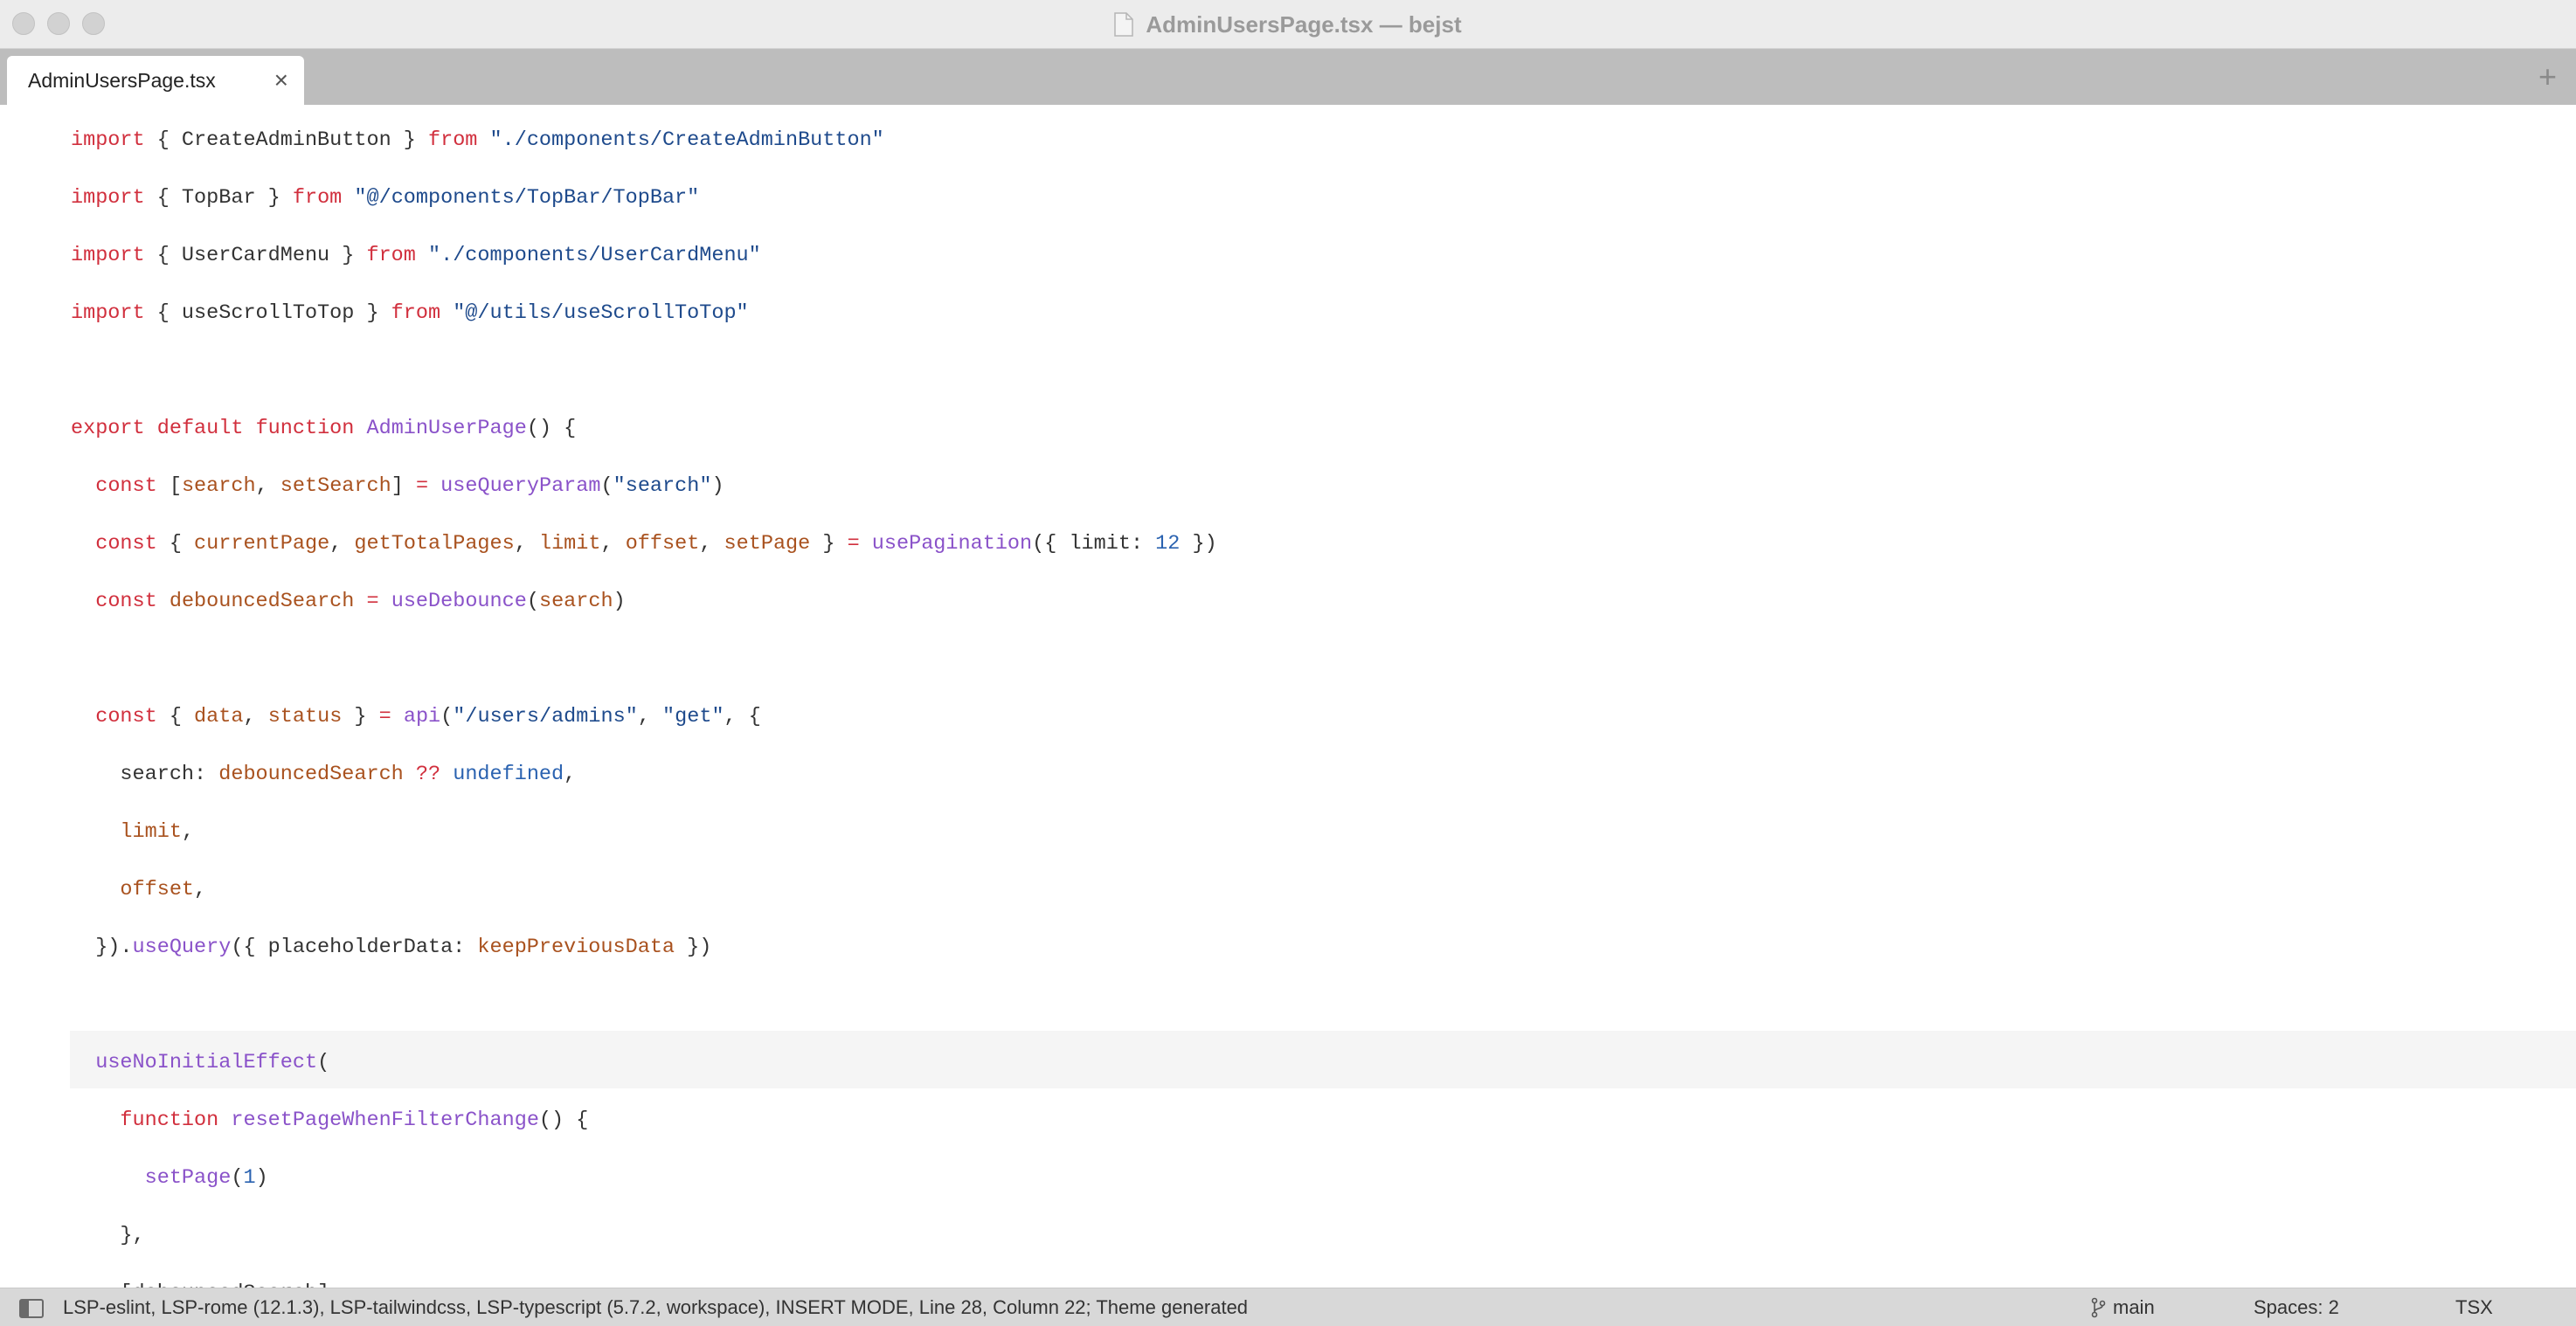 The width and height of the screenshot is (2576, 1326). Describe the element at coordinates (175, 717) in the screenshot. I see `code-token: {` at that location.